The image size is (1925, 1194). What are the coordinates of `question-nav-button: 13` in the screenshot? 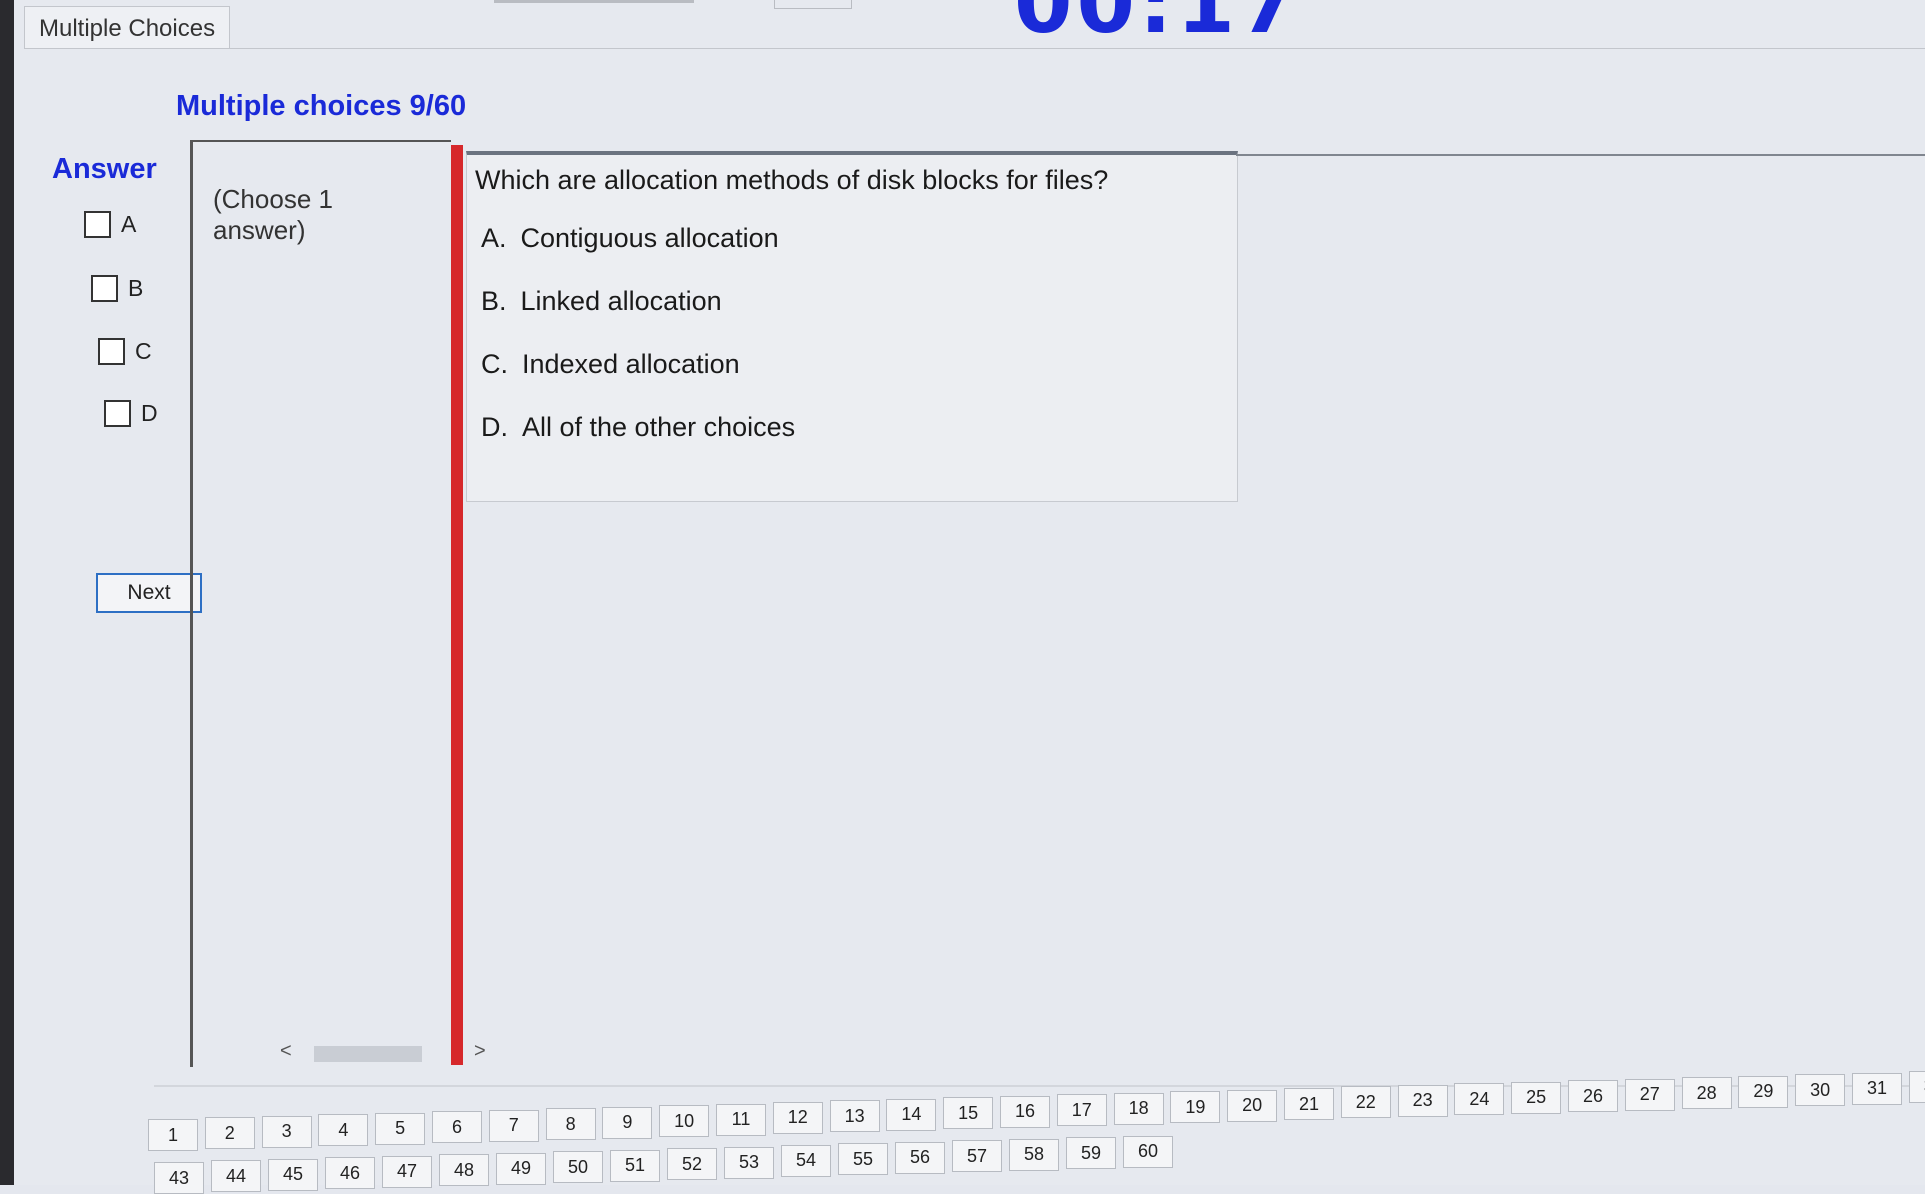 It's located at (854, 1116).